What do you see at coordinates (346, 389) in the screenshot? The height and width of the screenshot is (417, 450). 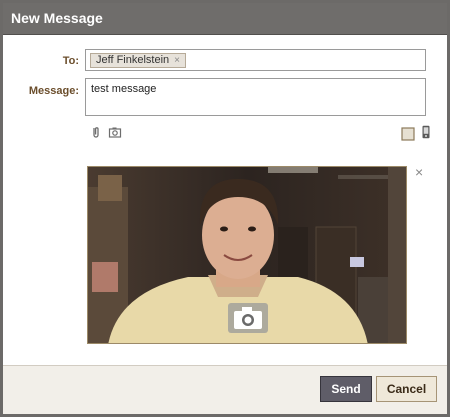 I see `send-button: Send` at bounding box center [346, 389].